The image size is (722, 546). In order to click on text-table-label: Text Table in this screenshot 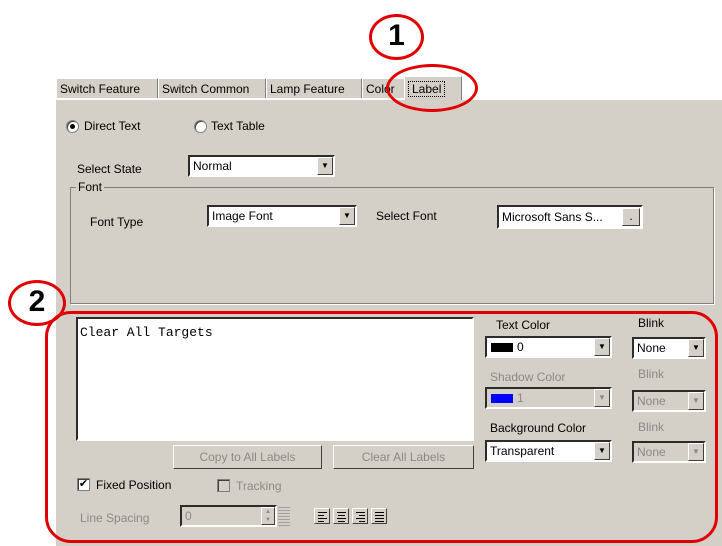, I will do `click(238, 126)`.